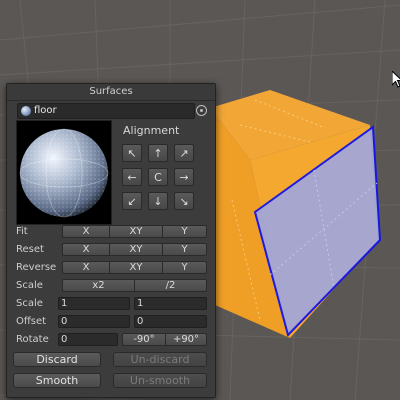 The height and width of the screenshot is (400, 400). Describe the element at coordinates (184, 231) in the screenshot. I see `fit-y-button: Y` at that location.